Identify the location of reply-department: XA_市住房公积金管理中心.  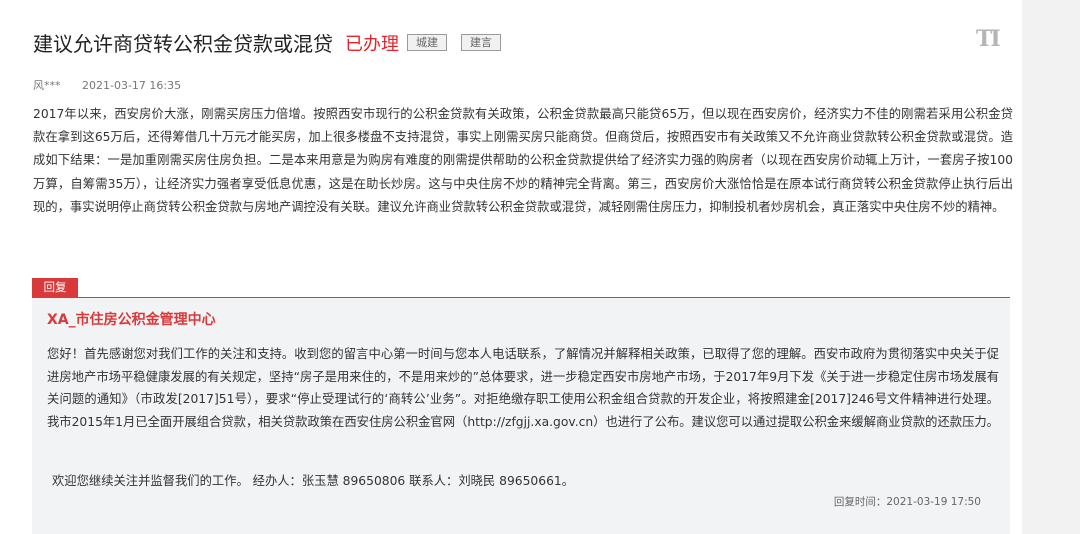
(131, 320).